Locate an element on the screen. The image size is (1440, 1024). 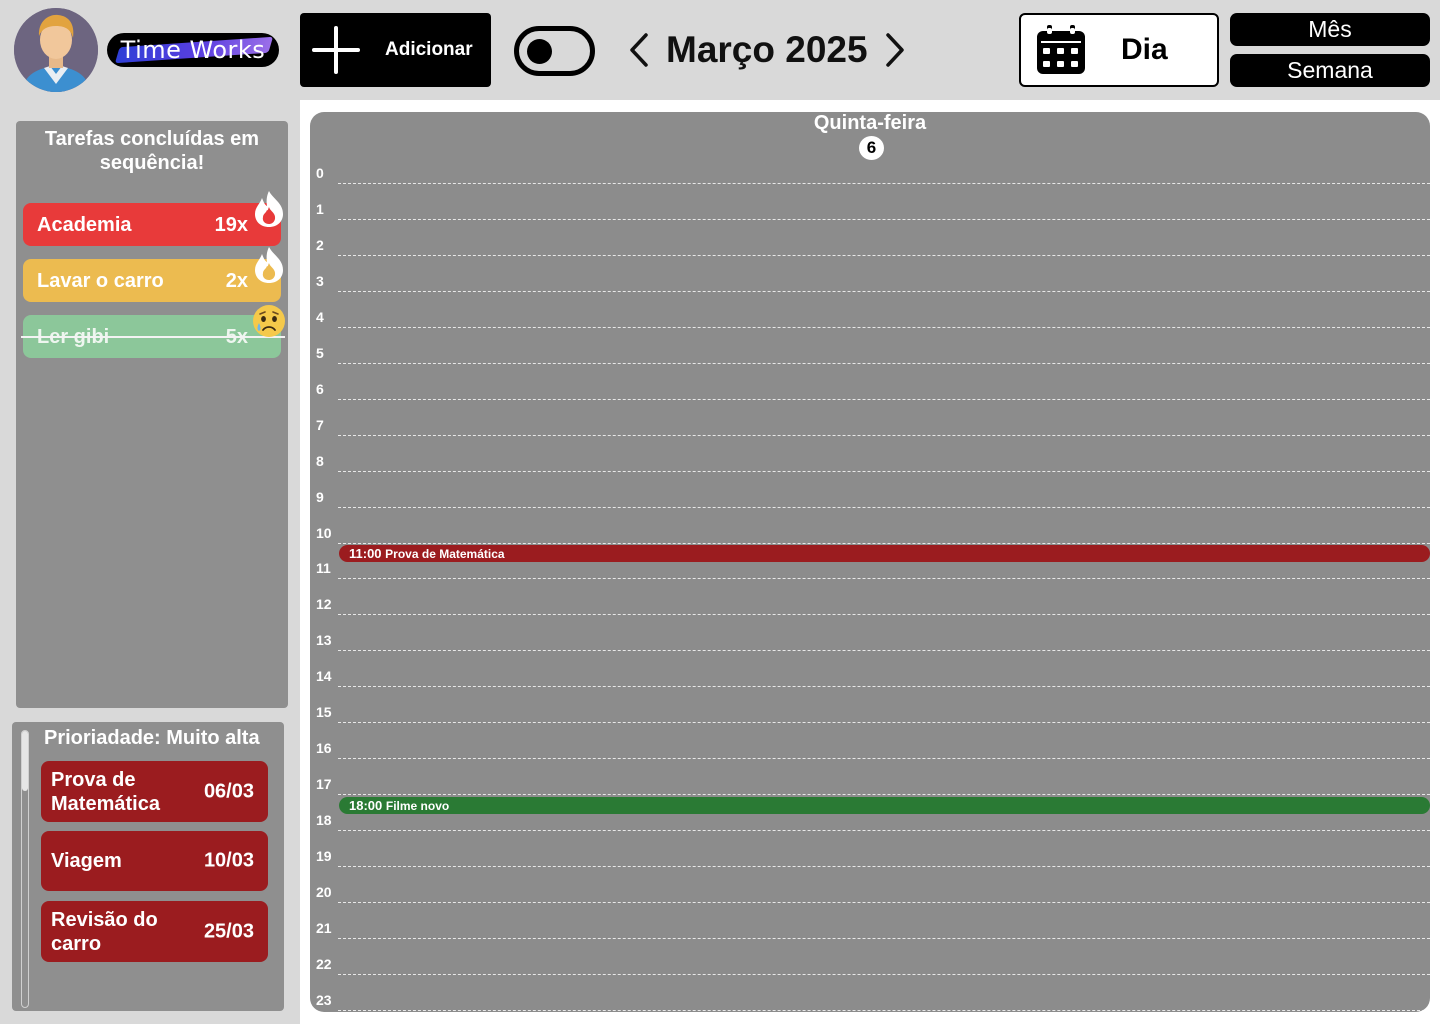
streak-name: Academia is located at coordinates (84, 225).